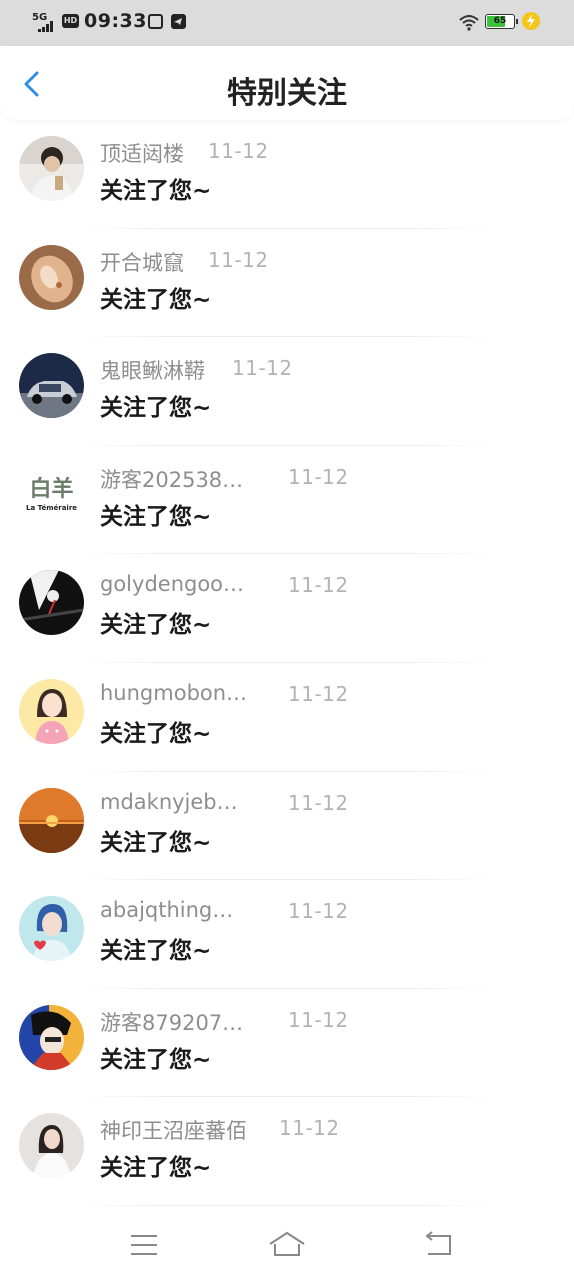  What do you see at coordinates (47, 26) in the screenshot?
I see `signal-icon` at bounding box center [47, 26].